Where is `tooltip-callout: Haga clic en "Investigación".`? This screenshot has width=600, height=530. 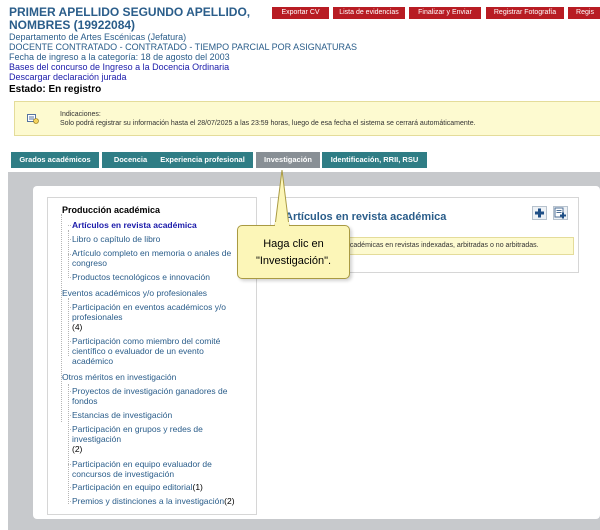 tooltip-callout: Haga clic en "Investigación". is located at coordinates (293, 252).